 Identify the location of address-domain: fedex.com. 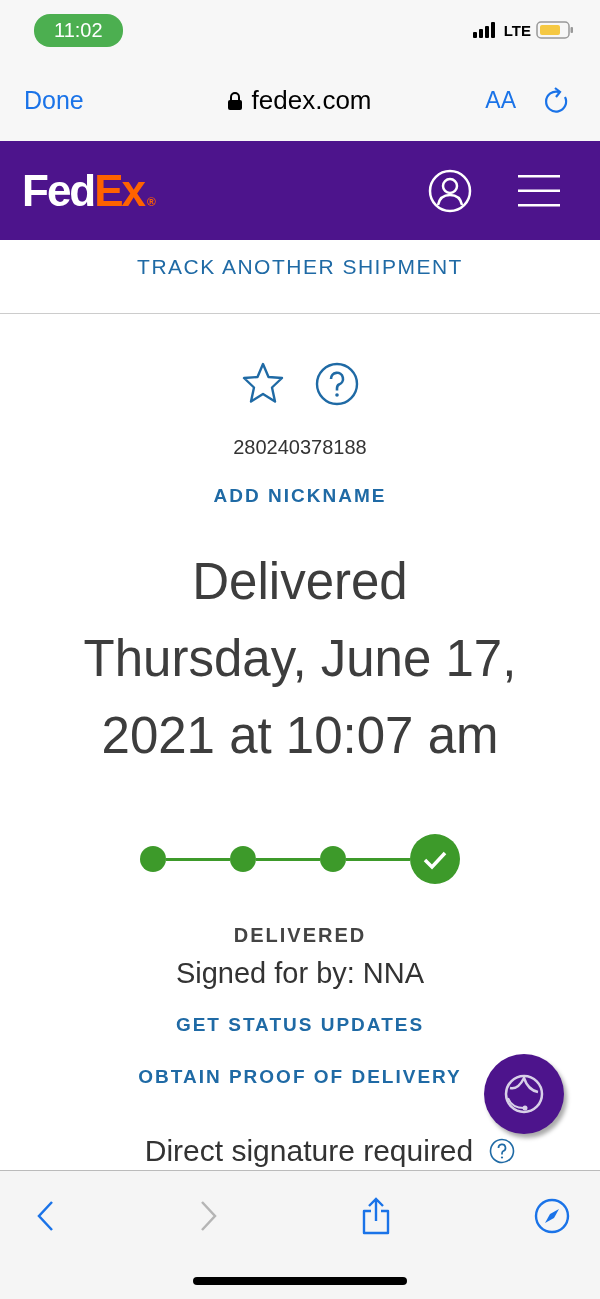
(311, 100).